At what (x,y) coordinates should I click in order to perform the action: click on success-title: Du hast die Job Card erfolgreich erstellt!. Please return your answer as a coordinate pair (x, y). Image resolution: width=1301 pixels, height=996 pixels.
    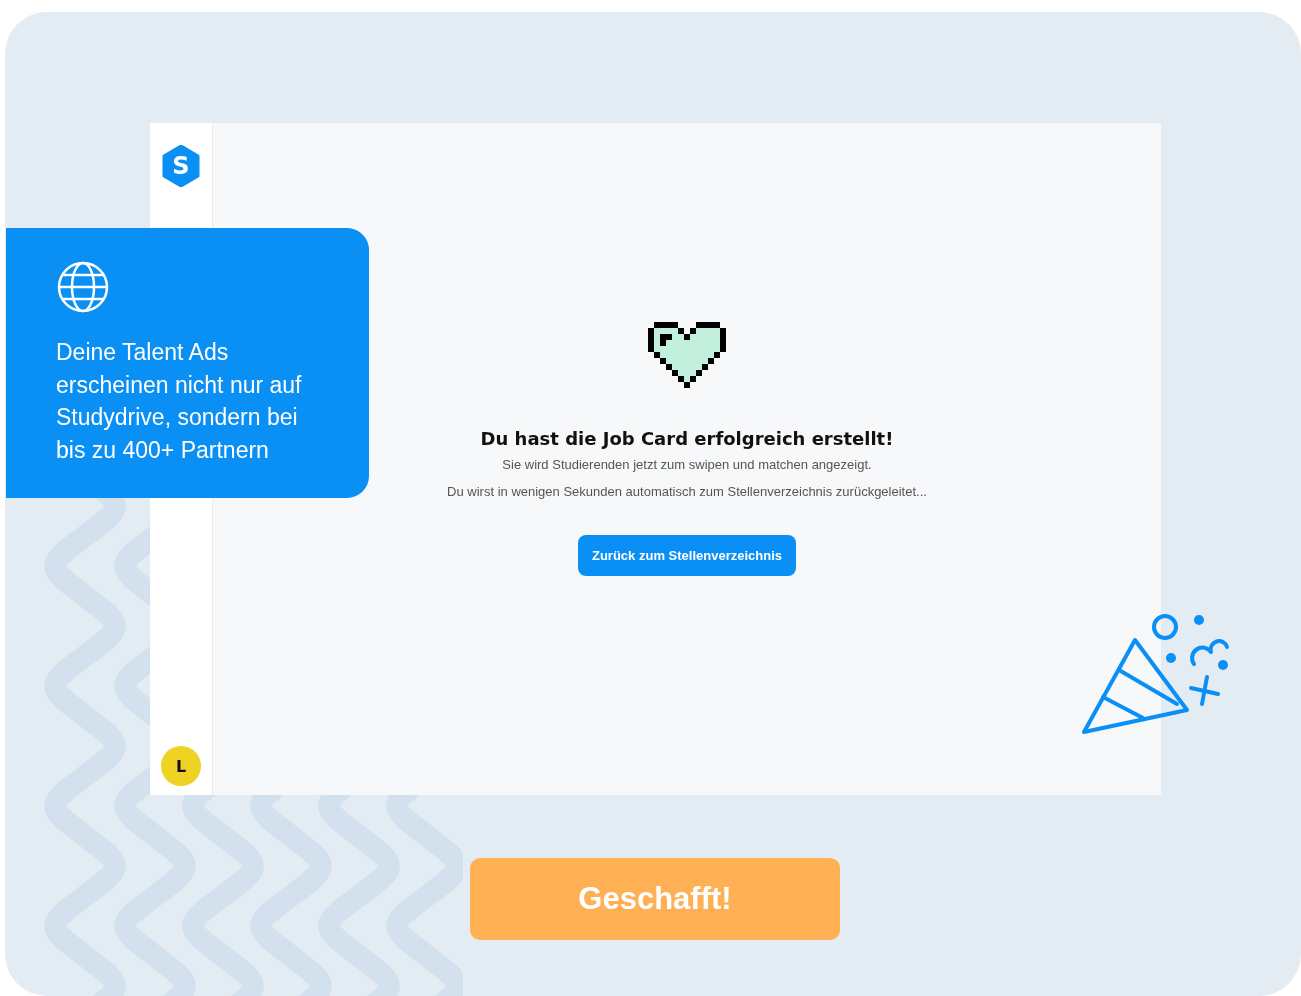
    Looking at the image, I should click on (687, 438).